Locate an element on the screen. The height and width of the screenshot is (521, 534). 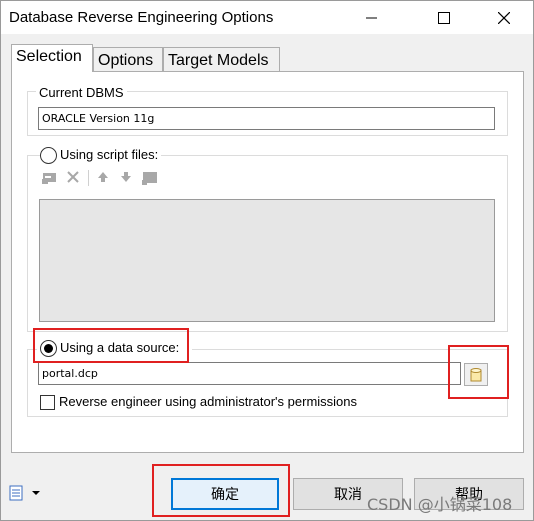
minimize-button is located at coordinates (372, 17).